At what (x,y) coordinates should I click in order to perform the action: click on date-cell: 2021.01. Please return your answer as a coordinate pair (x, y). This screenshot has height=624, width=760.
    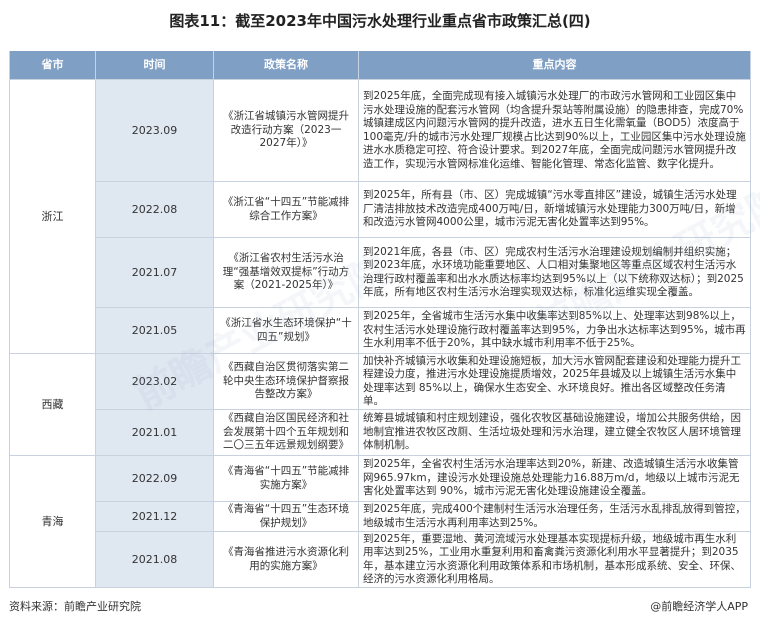
    Looking at the image, I should click on (154, 432).